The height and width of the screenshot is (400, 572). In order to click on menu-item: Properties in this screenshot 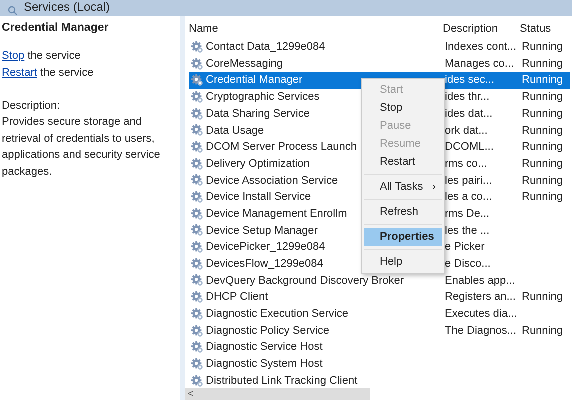, I will do `click(403, 237)`.